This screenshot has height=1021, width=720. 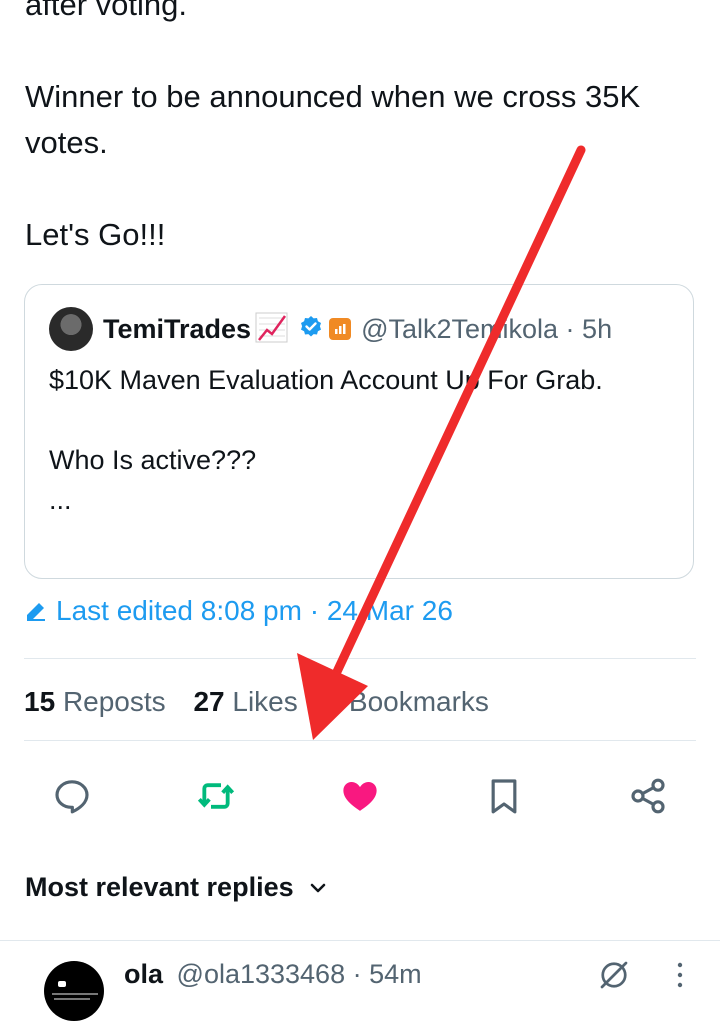 I want to click on reply-header: ola @ola1333468 · 54m, so click(x=273, y=974).